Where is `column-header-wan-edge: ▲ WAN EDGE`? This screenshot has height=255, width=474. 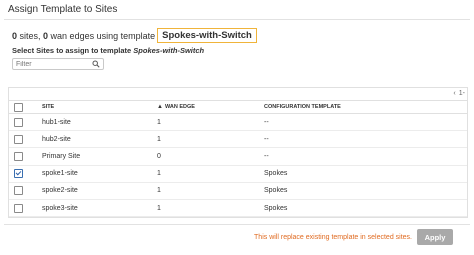
column-header-wan-edge: ▲ WAN EDGE is located at coordinates (210, 107).